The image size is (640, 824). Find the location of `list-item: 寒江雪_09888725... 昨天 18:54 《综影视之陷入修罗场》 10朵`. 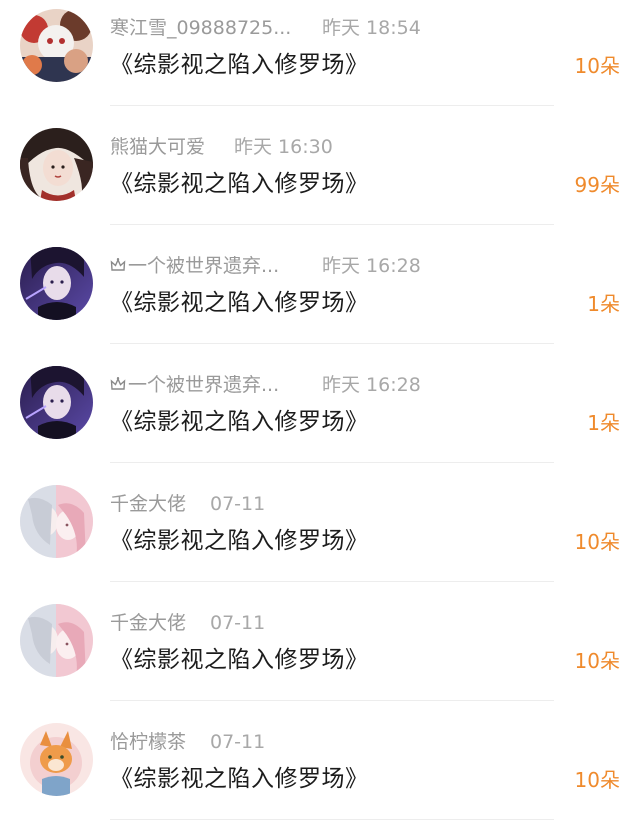

list-item: 寒江雪_09888725... 昨天 18:54 《综影视之陷入修罗场》 10朵 is located at coordinates (320, 59).